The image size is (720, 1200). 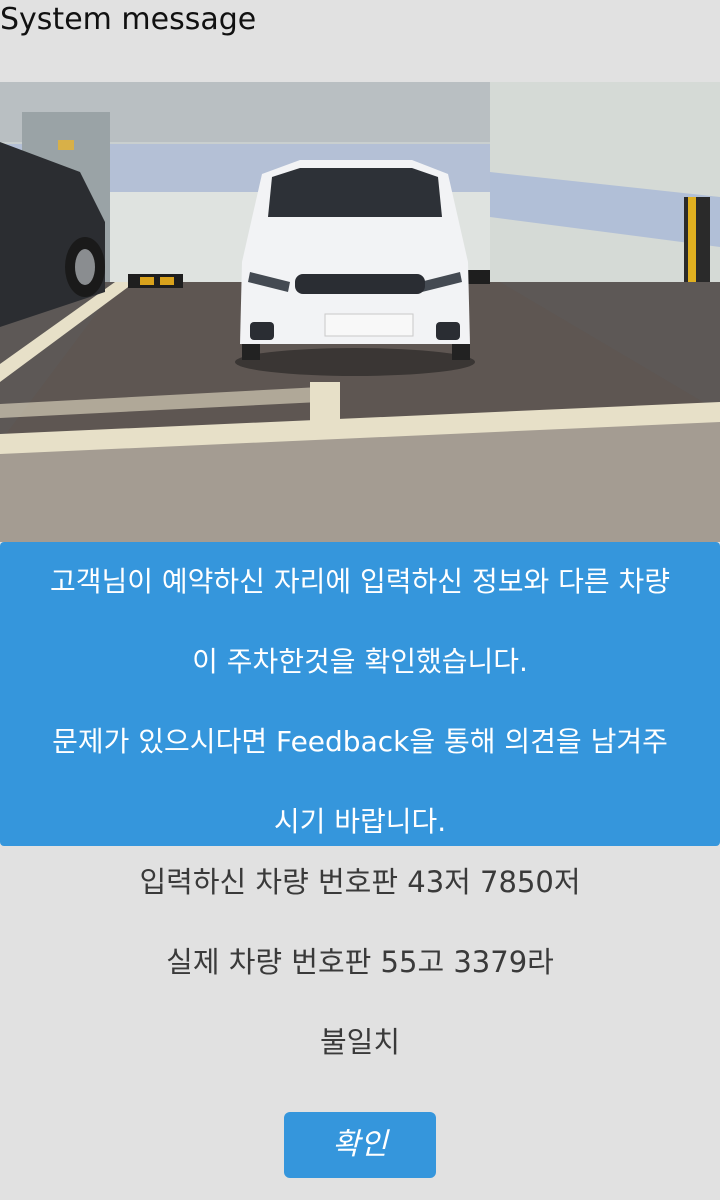 I want to click on mismatch-result-text: 불일치, so click(x=360, y=1042).